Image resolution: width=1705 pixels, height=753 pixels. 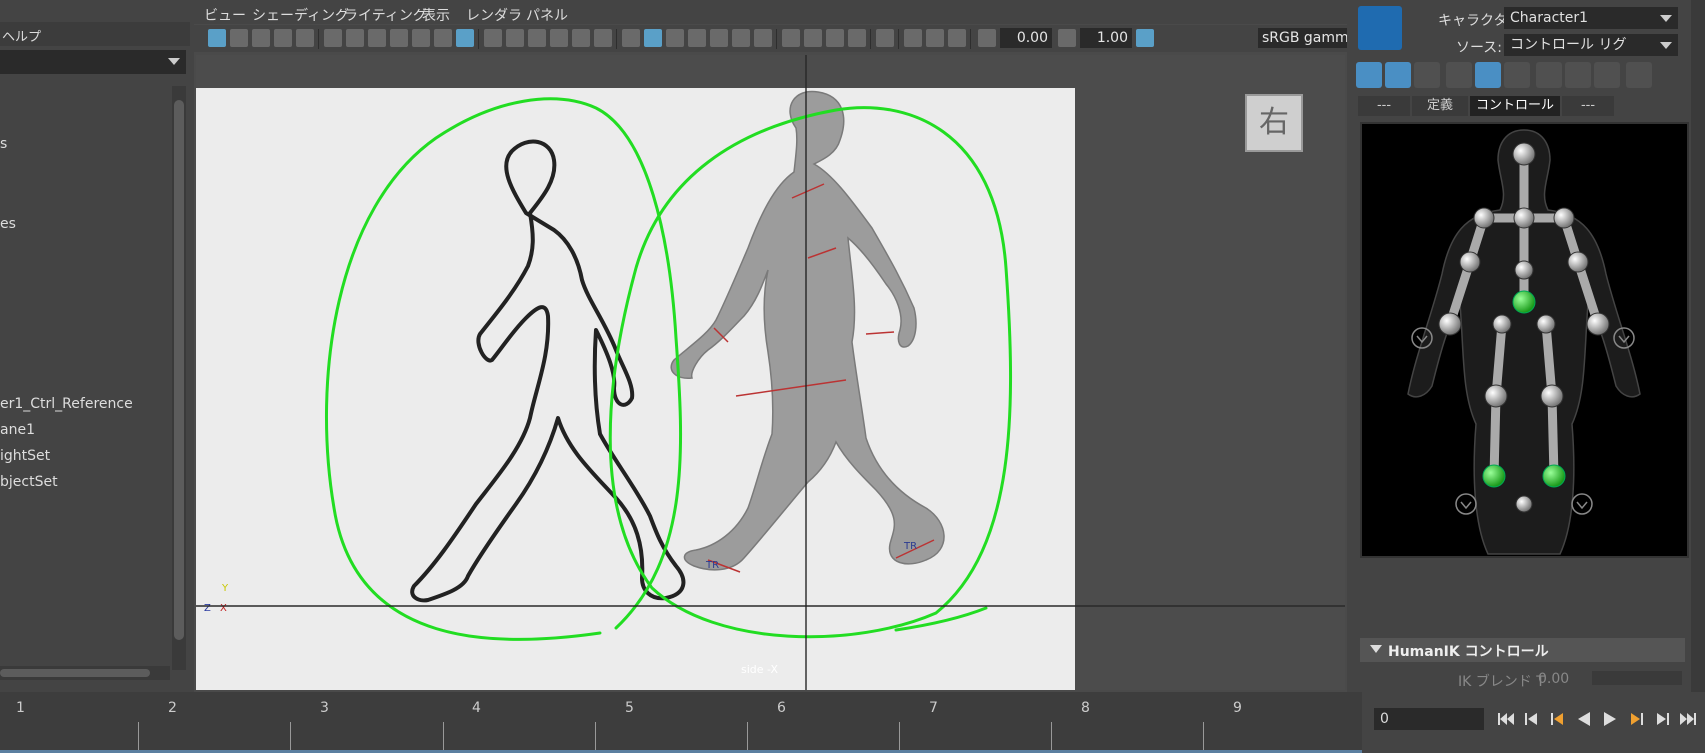 I want to click on outliner-item: es, so click(x=8, y=224).